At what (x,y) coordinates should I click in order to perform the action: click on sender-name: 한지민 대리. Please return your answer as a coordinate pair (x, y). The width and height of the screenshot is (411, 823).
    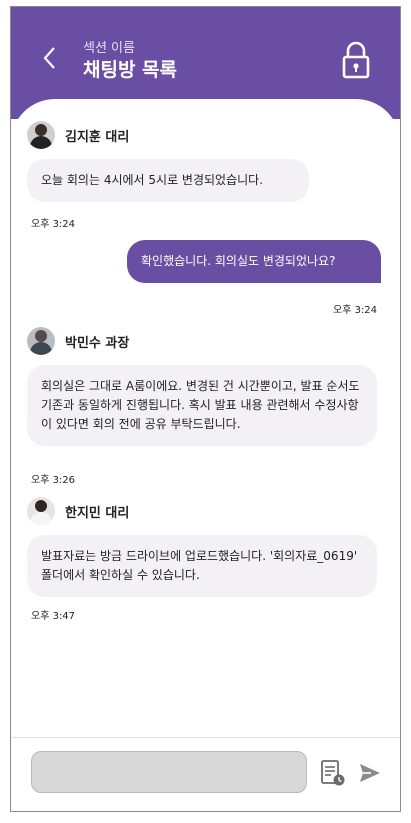
    Looking at the image, I should click on (97, 513).